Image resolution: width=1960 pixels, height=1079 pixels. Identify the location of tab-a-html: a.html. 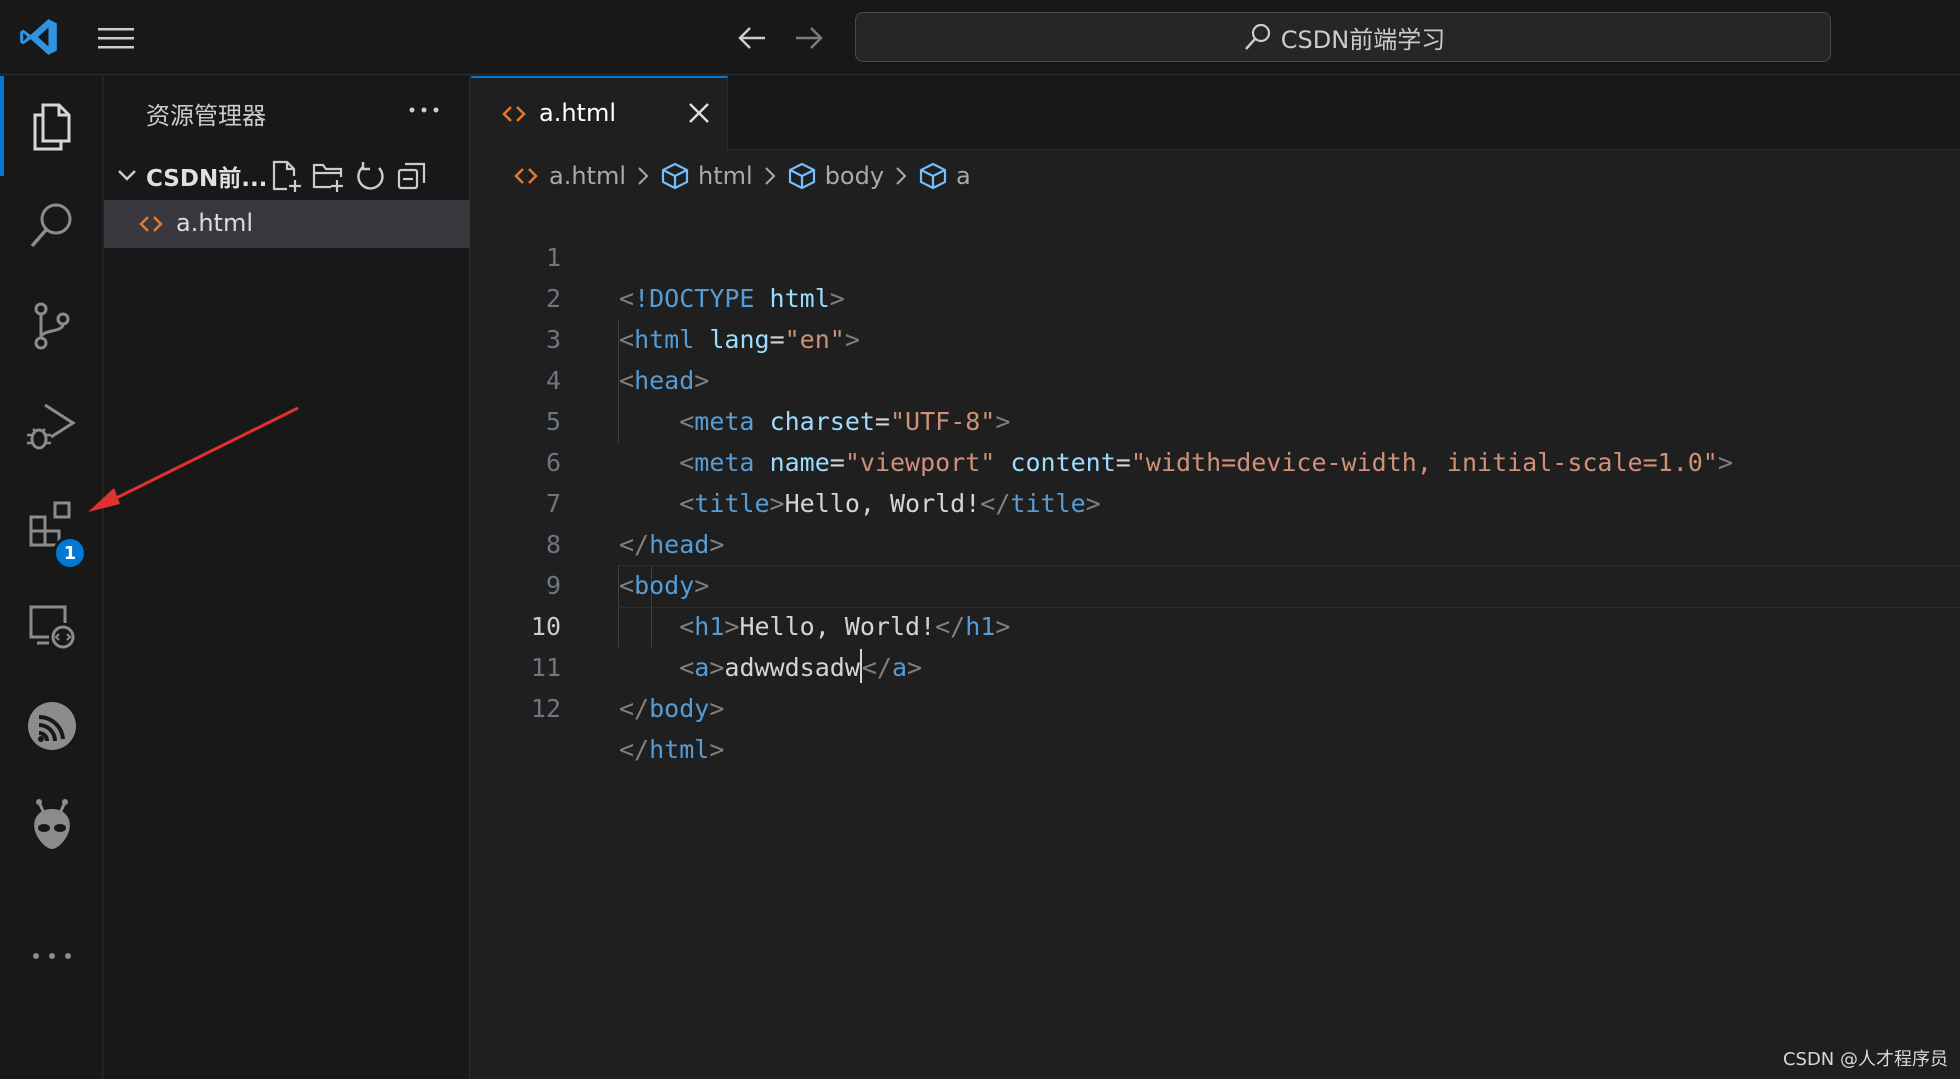
(599, 113).